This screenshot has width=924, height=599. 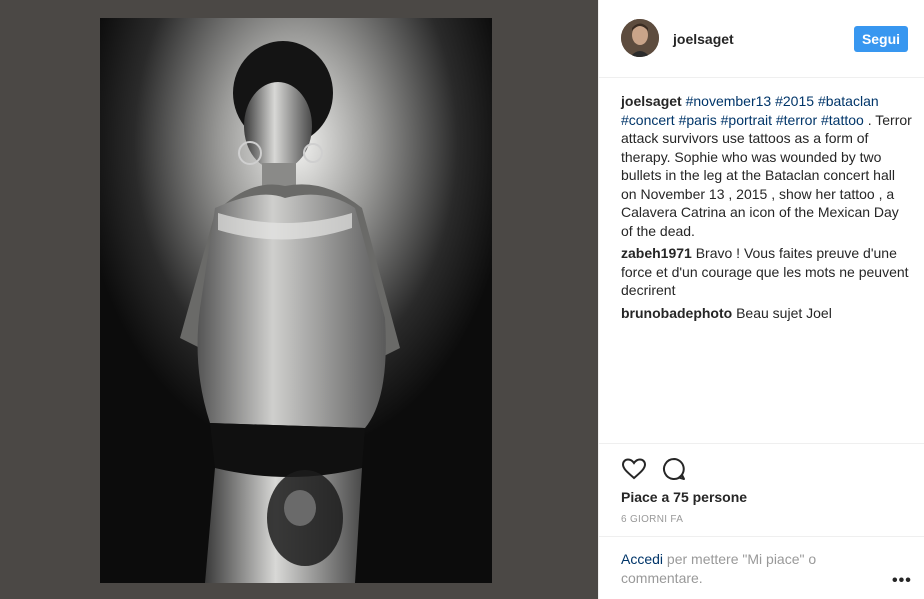 I want to click on hashtag-link: #tattoo, so click(x=842, y=120).